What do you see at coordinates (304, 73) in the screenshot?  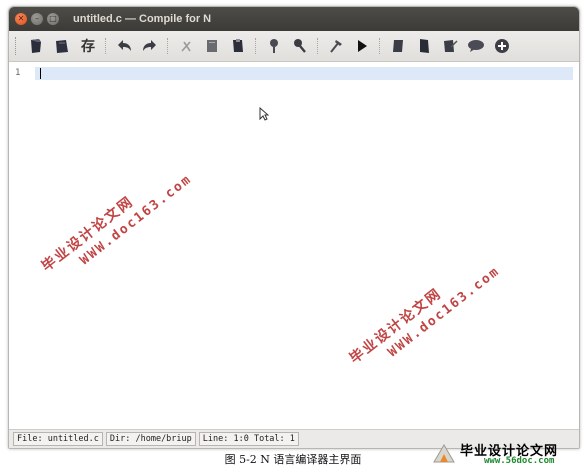 I see `current-line-highlight` at bounding box center [304, 73].